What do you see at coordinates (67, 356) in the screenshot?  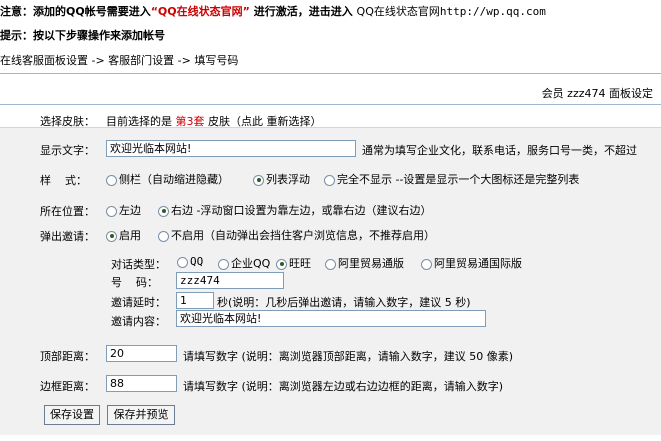 I see `top-distance-label: 顶部距离：` at bounding box center [67, 356].